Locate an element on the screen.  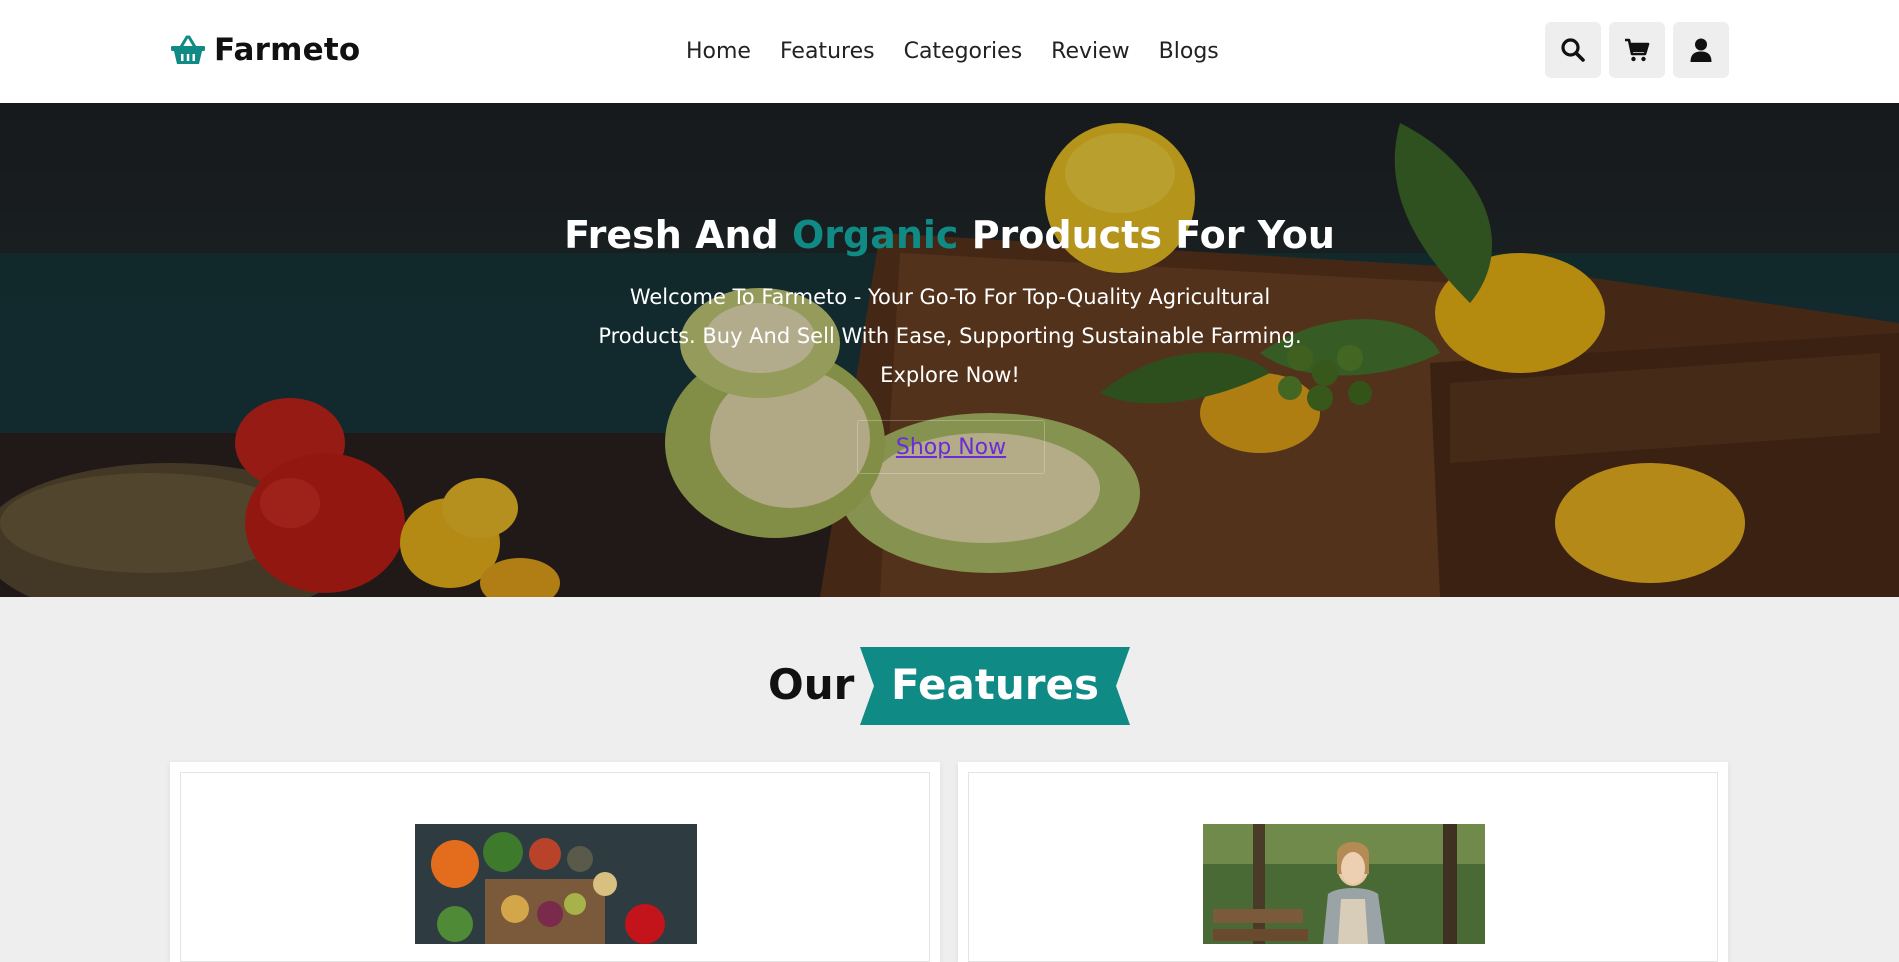
cart-icon is located at coordinates (1637, 50).